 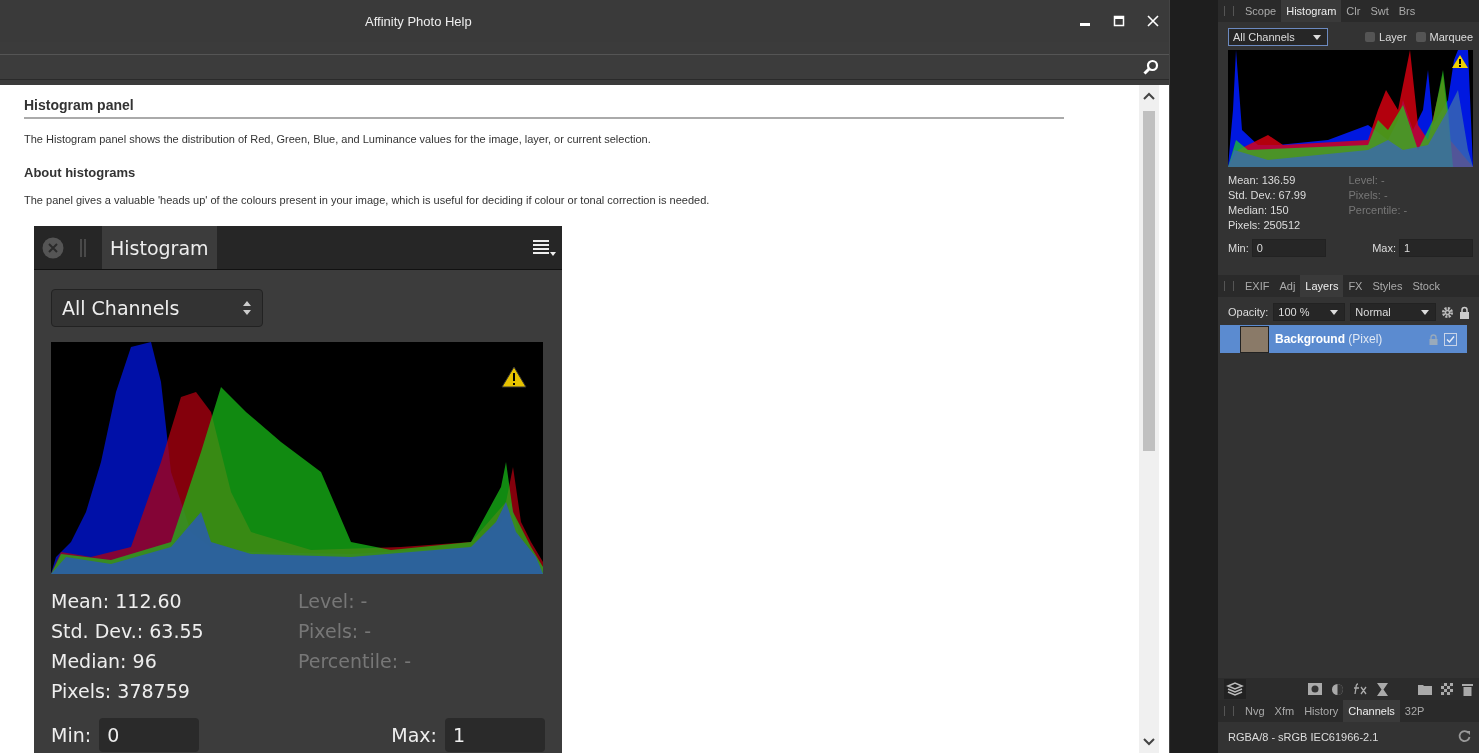 What do you see at coordinates (1393, 312) in the screenshot?
I see `blend-mode-dropdown: Normal` at bounding box center [1393, 312].